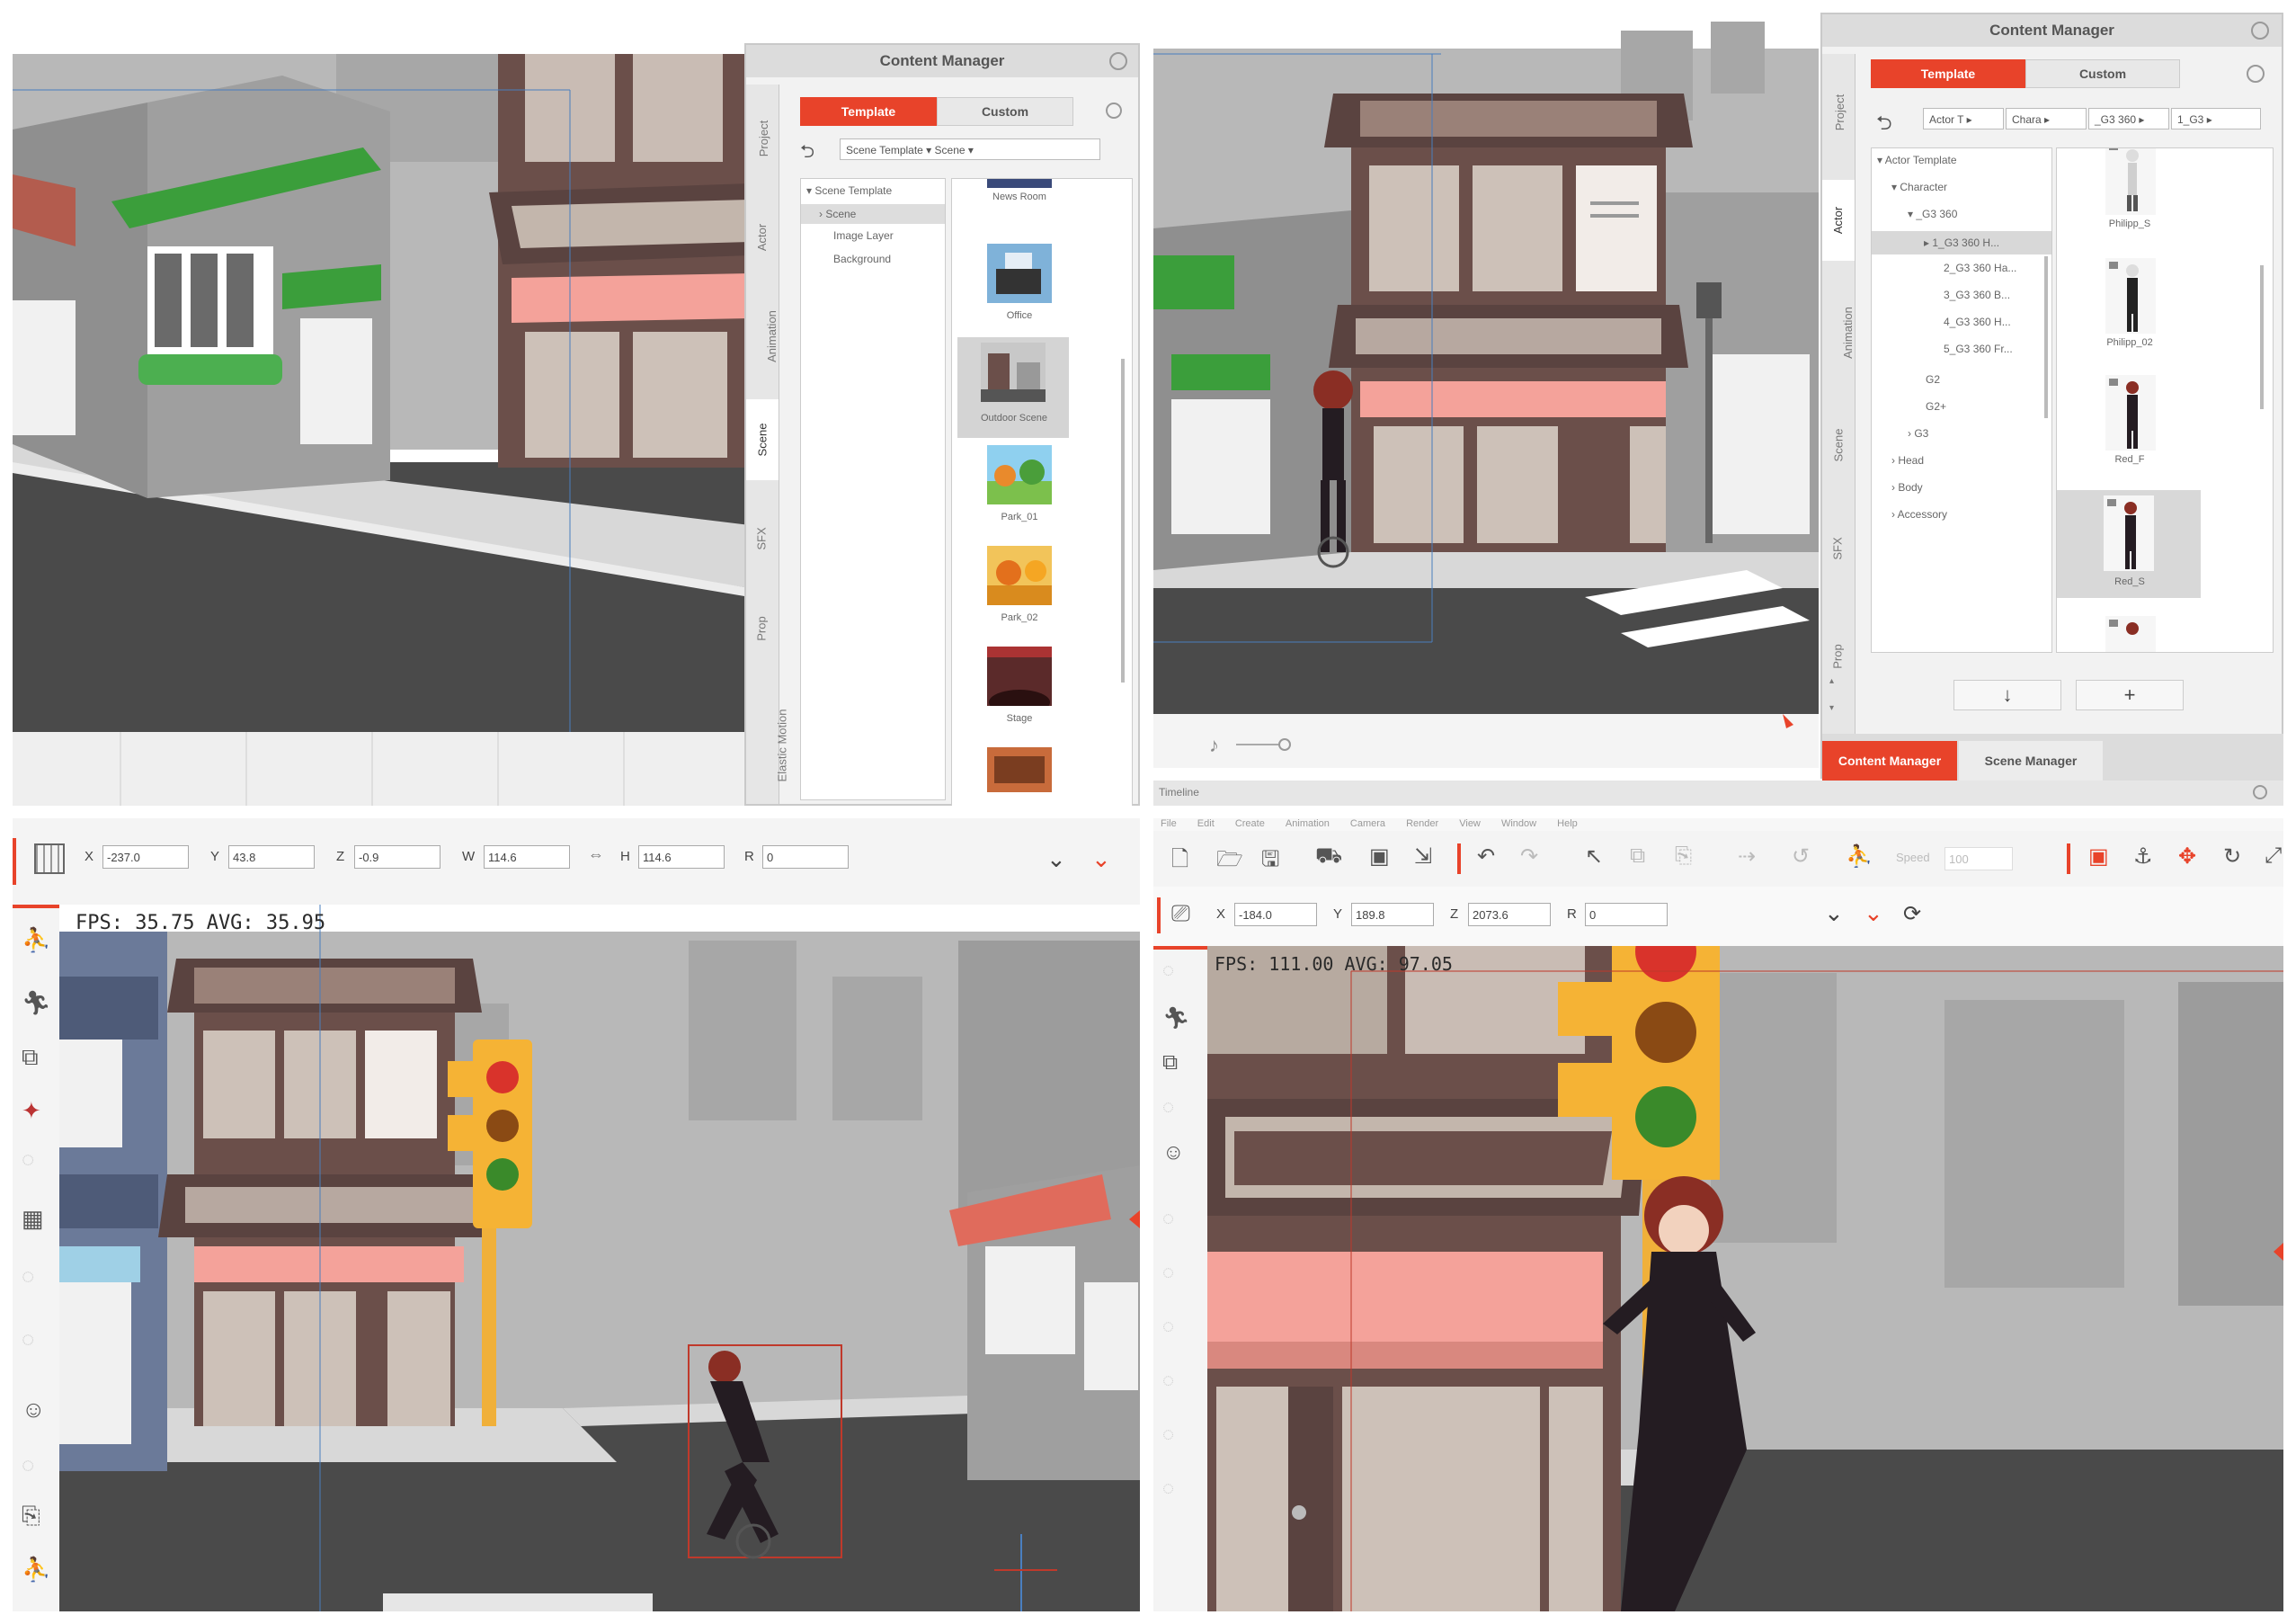 This screenshot has width=2296, height=1624. I want to click on menu-create: Create, so click(1250, 823).